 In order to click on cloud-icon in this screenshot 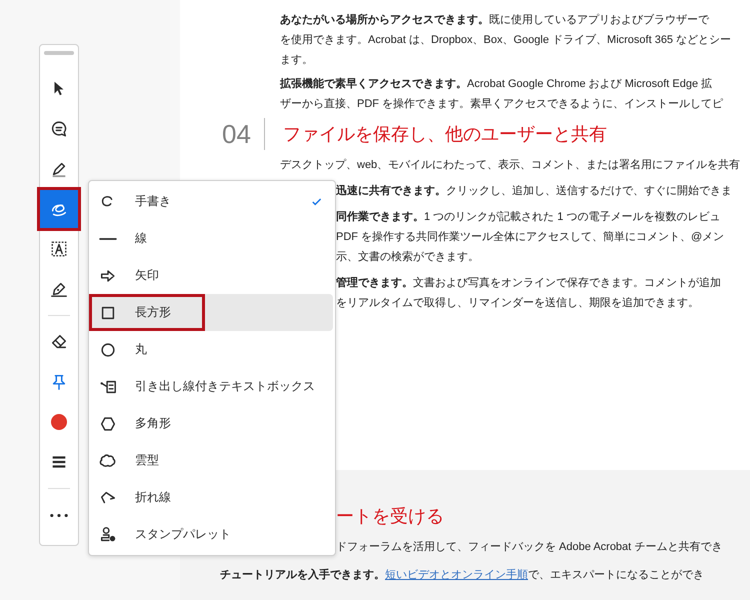, I will do `click(108, 461)`.